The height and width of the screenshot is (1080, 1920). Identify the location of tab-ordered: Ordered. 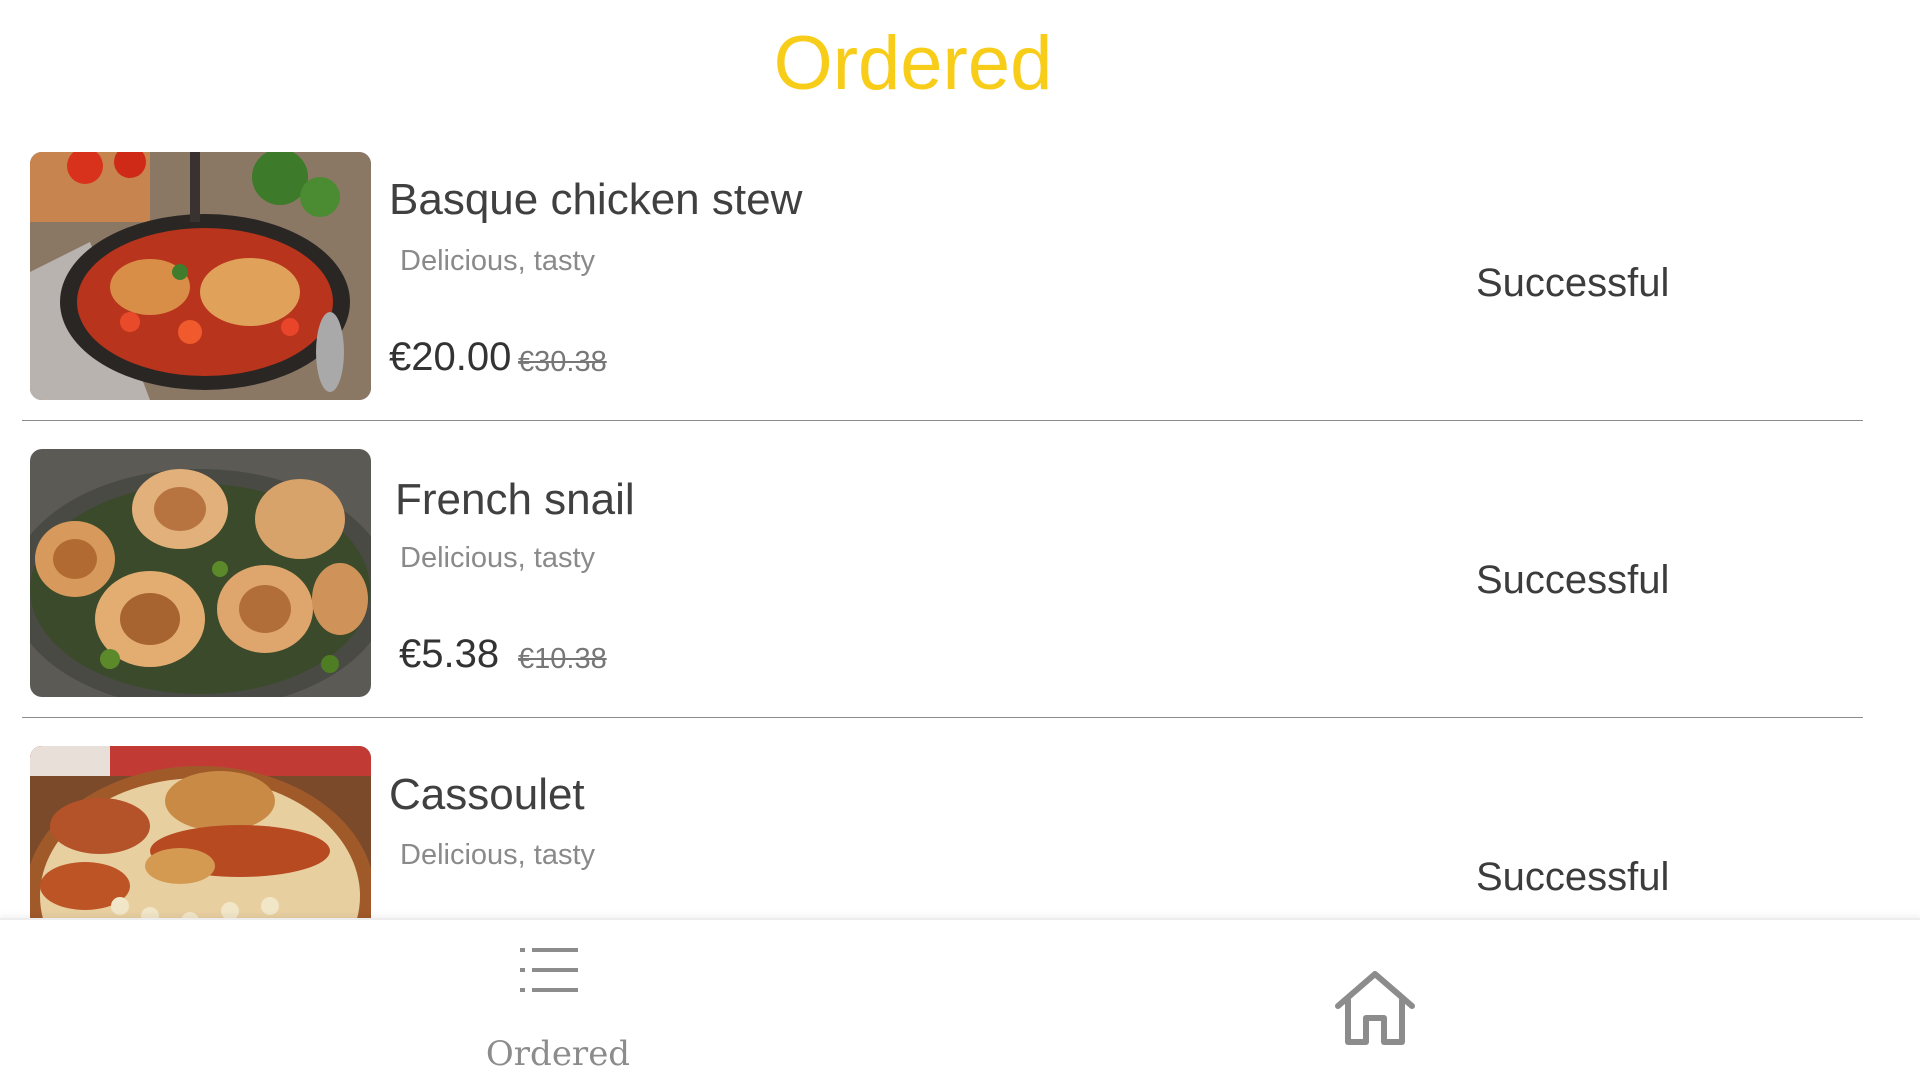
(558, 1009).